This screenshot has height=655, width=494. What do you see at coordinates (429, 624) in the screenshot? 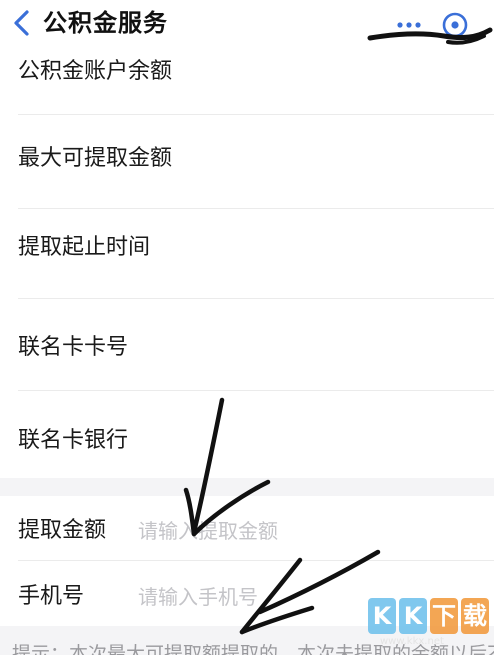
I see `site-watermark: K K 下 载 www.kkx.net` at bounding box center [429, 624].